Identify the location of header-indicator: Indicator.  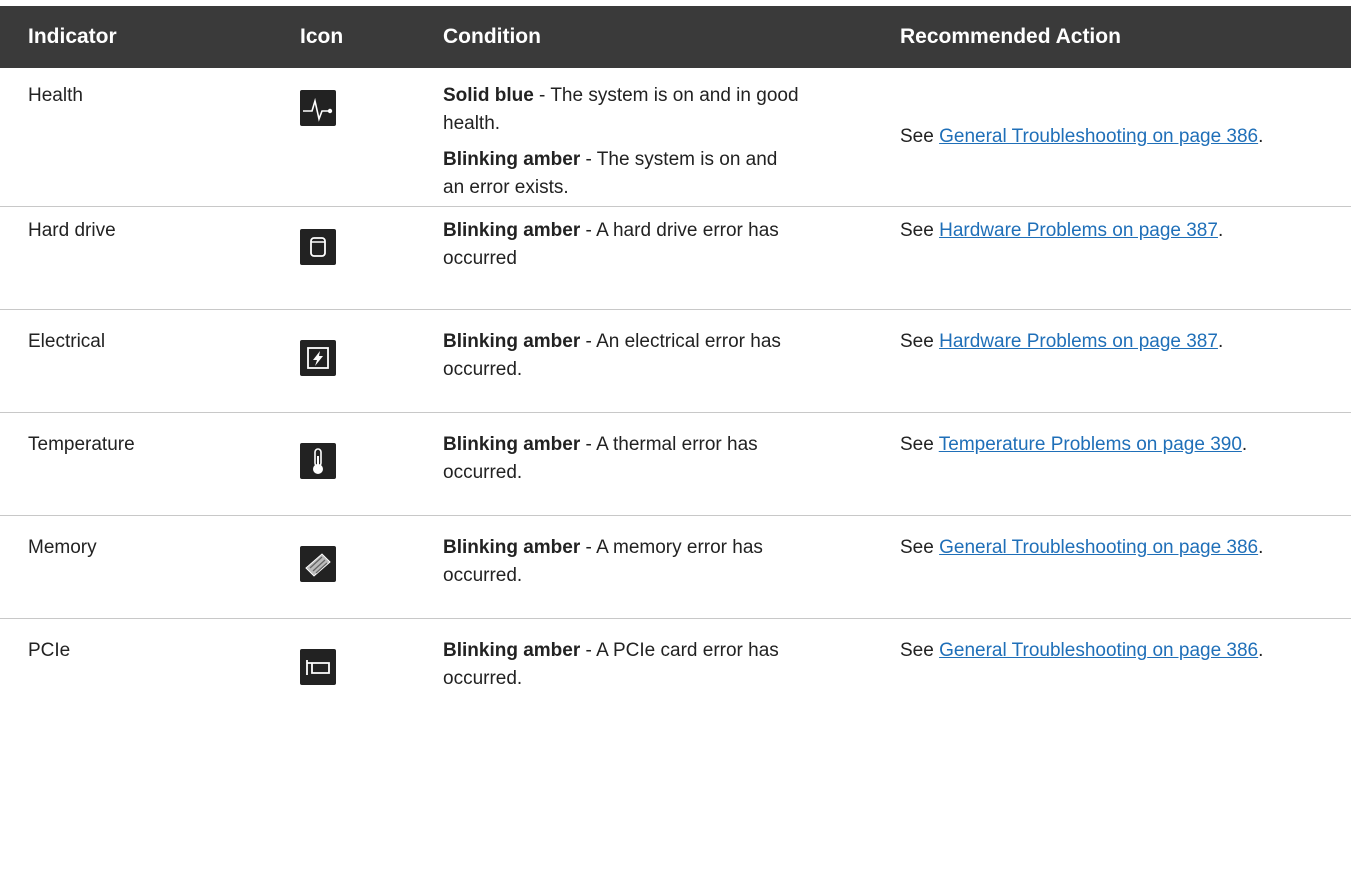
(72, 36).